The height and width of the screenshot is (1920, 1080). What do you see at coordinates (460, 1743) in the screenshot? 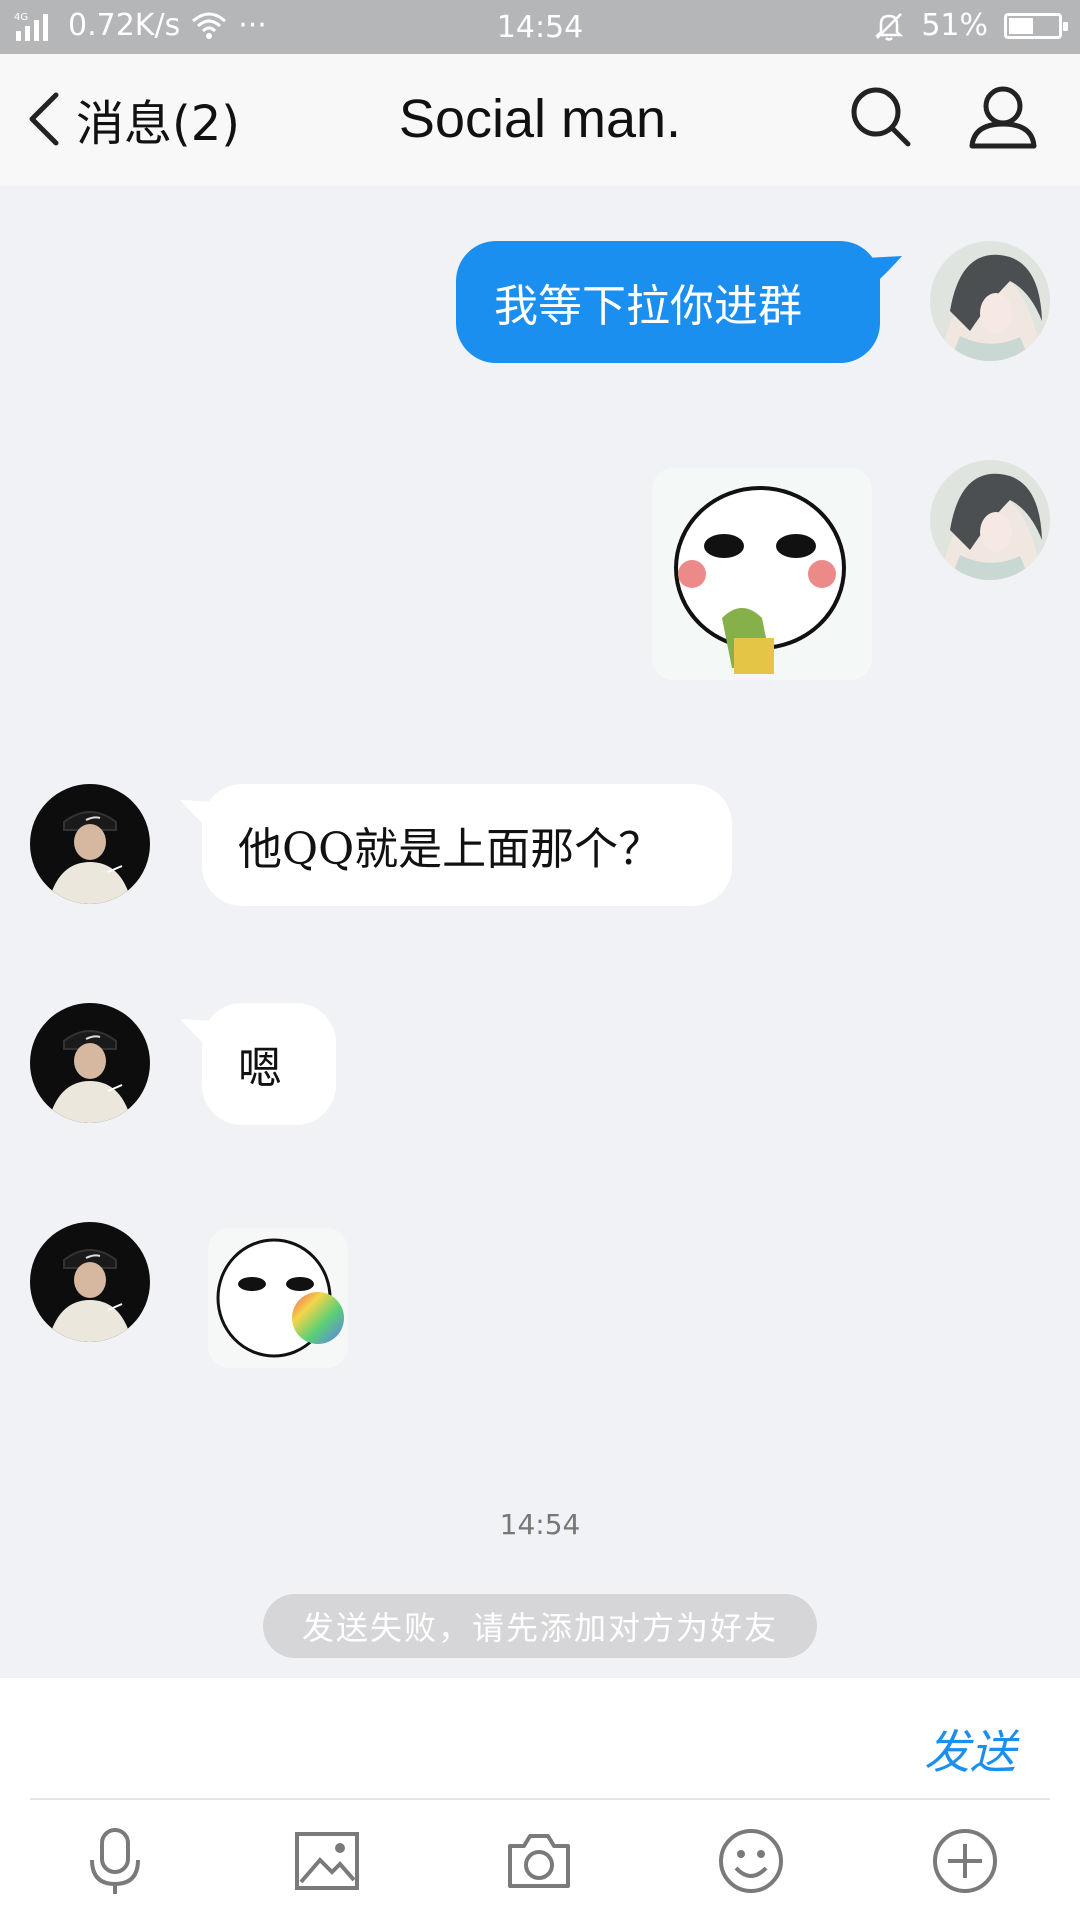
I see `message-input` at bounding box center [460, 1743].